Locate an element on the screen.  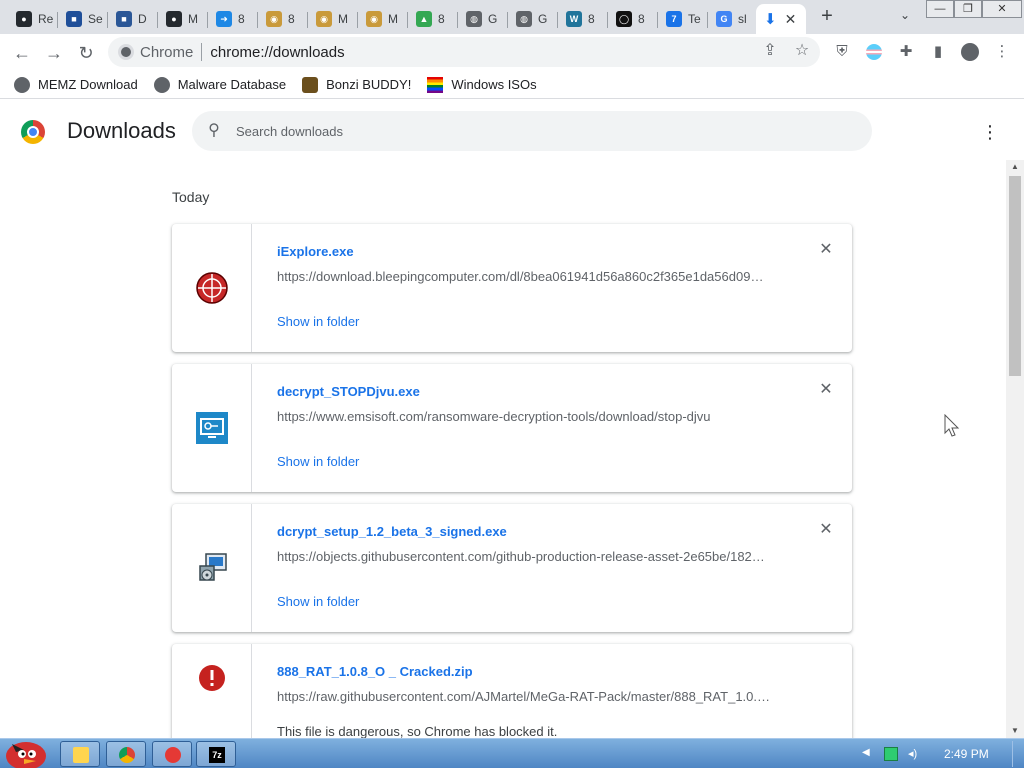
network-icon is located at coordinates (891, 754).